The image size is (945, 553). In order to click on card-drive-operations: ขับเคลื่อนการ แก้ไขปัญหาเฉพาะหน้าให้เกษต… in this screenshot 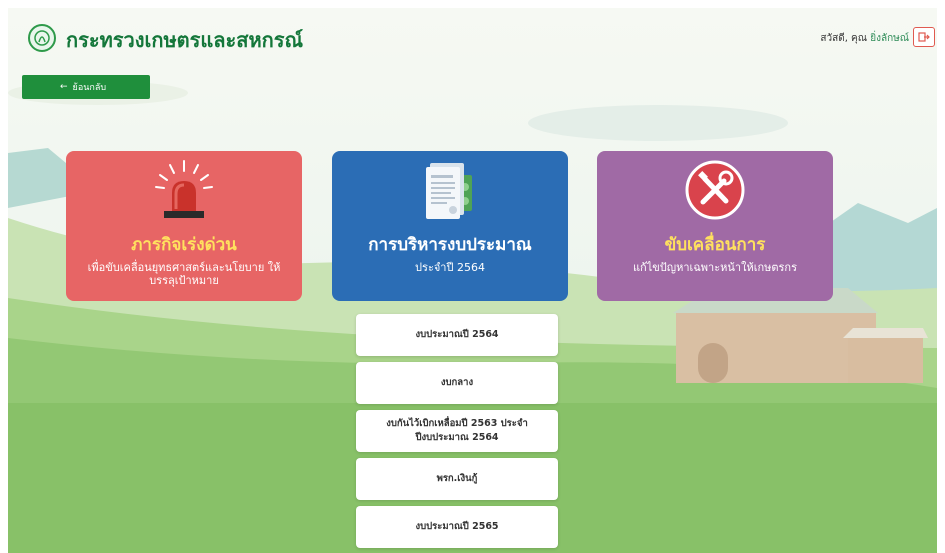, I will do `click(715, 226)`.